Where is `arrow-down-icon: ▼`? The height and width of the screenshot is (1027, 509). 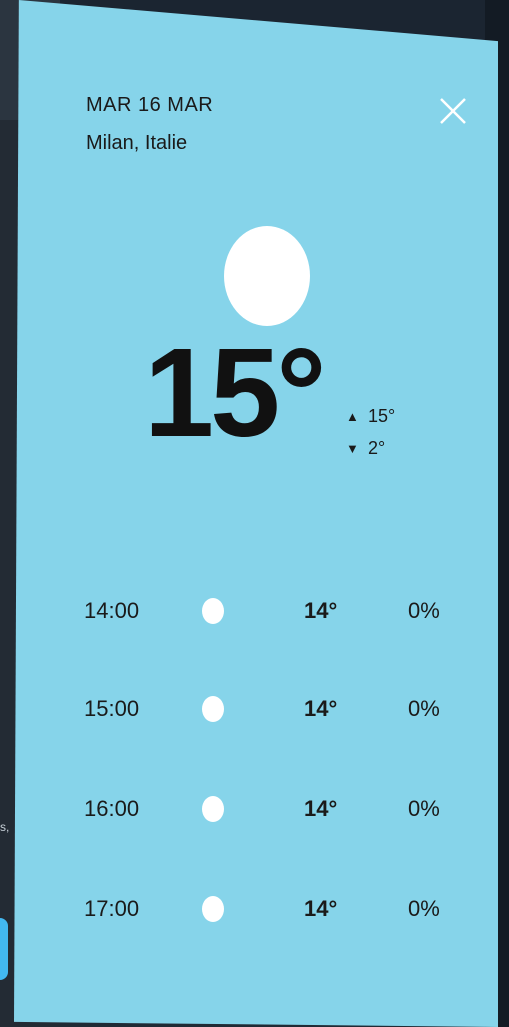 arrow-down-icon: ▼ is located at coordinates (352, 448).